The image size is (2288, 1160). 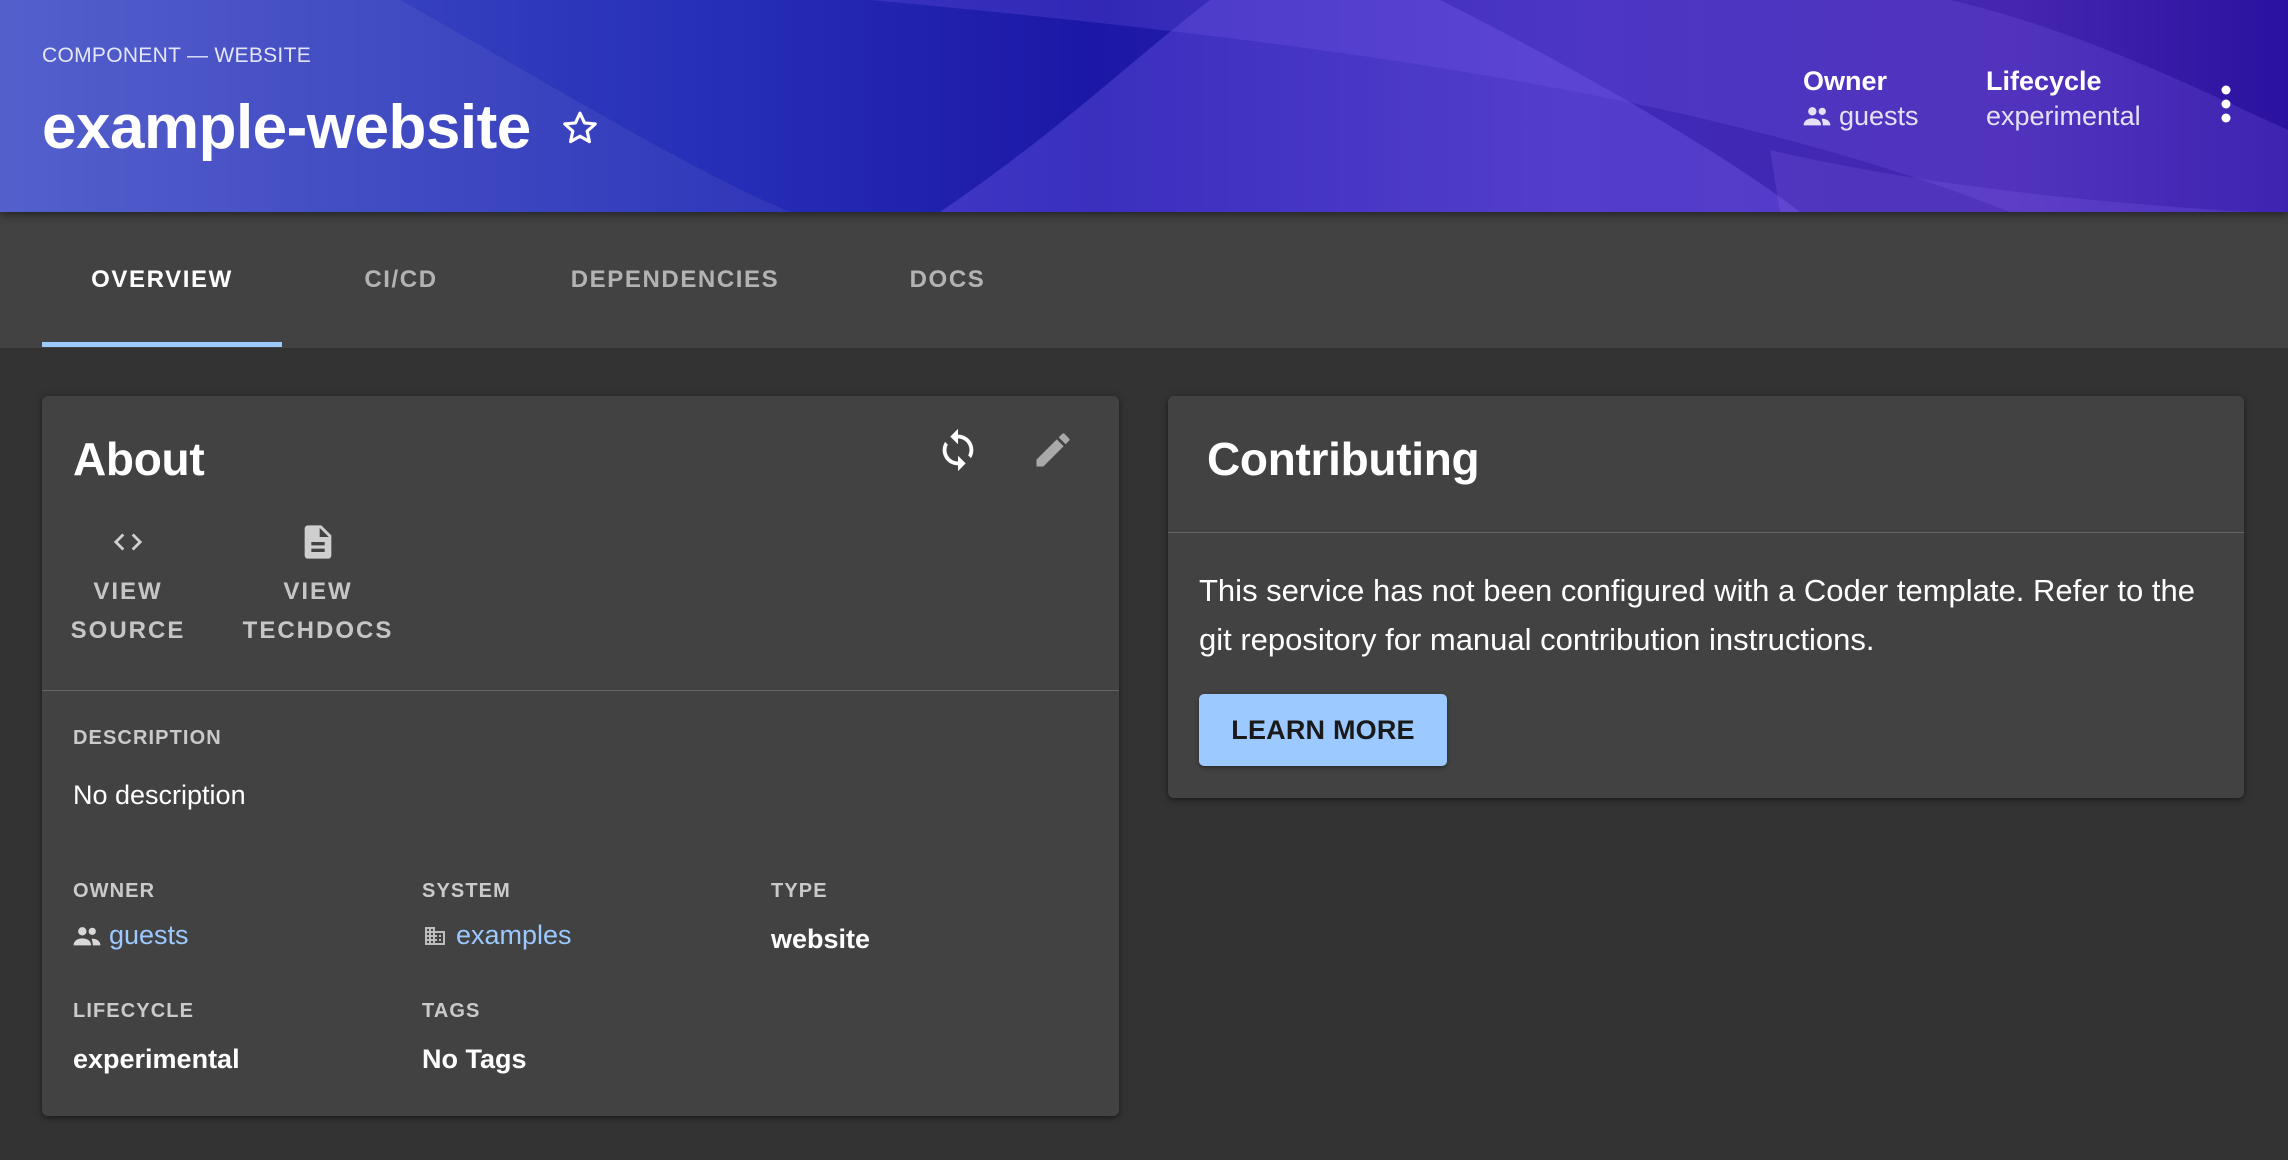 What do you see at coordinates (2044, 81) in the screenshot?
I see `header-lifecycle-label: Lifecycle` at bounding box center [2044, 81].